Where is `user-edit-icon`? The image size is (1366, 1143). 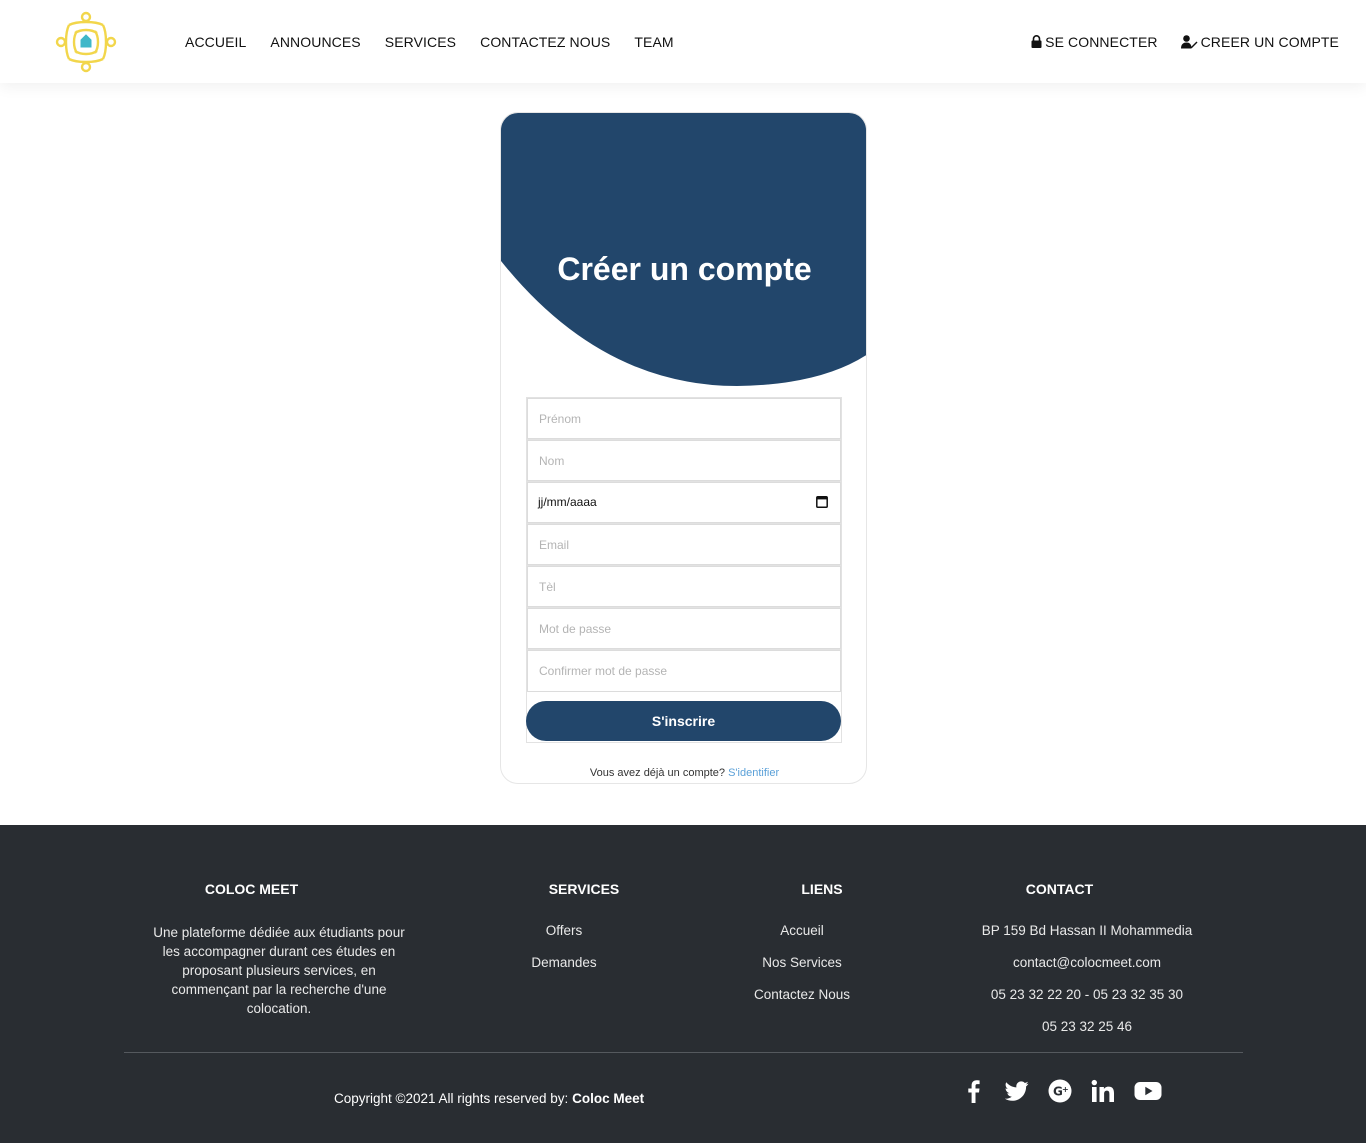 user-edit-icon is located at coordinates (1189, 41).